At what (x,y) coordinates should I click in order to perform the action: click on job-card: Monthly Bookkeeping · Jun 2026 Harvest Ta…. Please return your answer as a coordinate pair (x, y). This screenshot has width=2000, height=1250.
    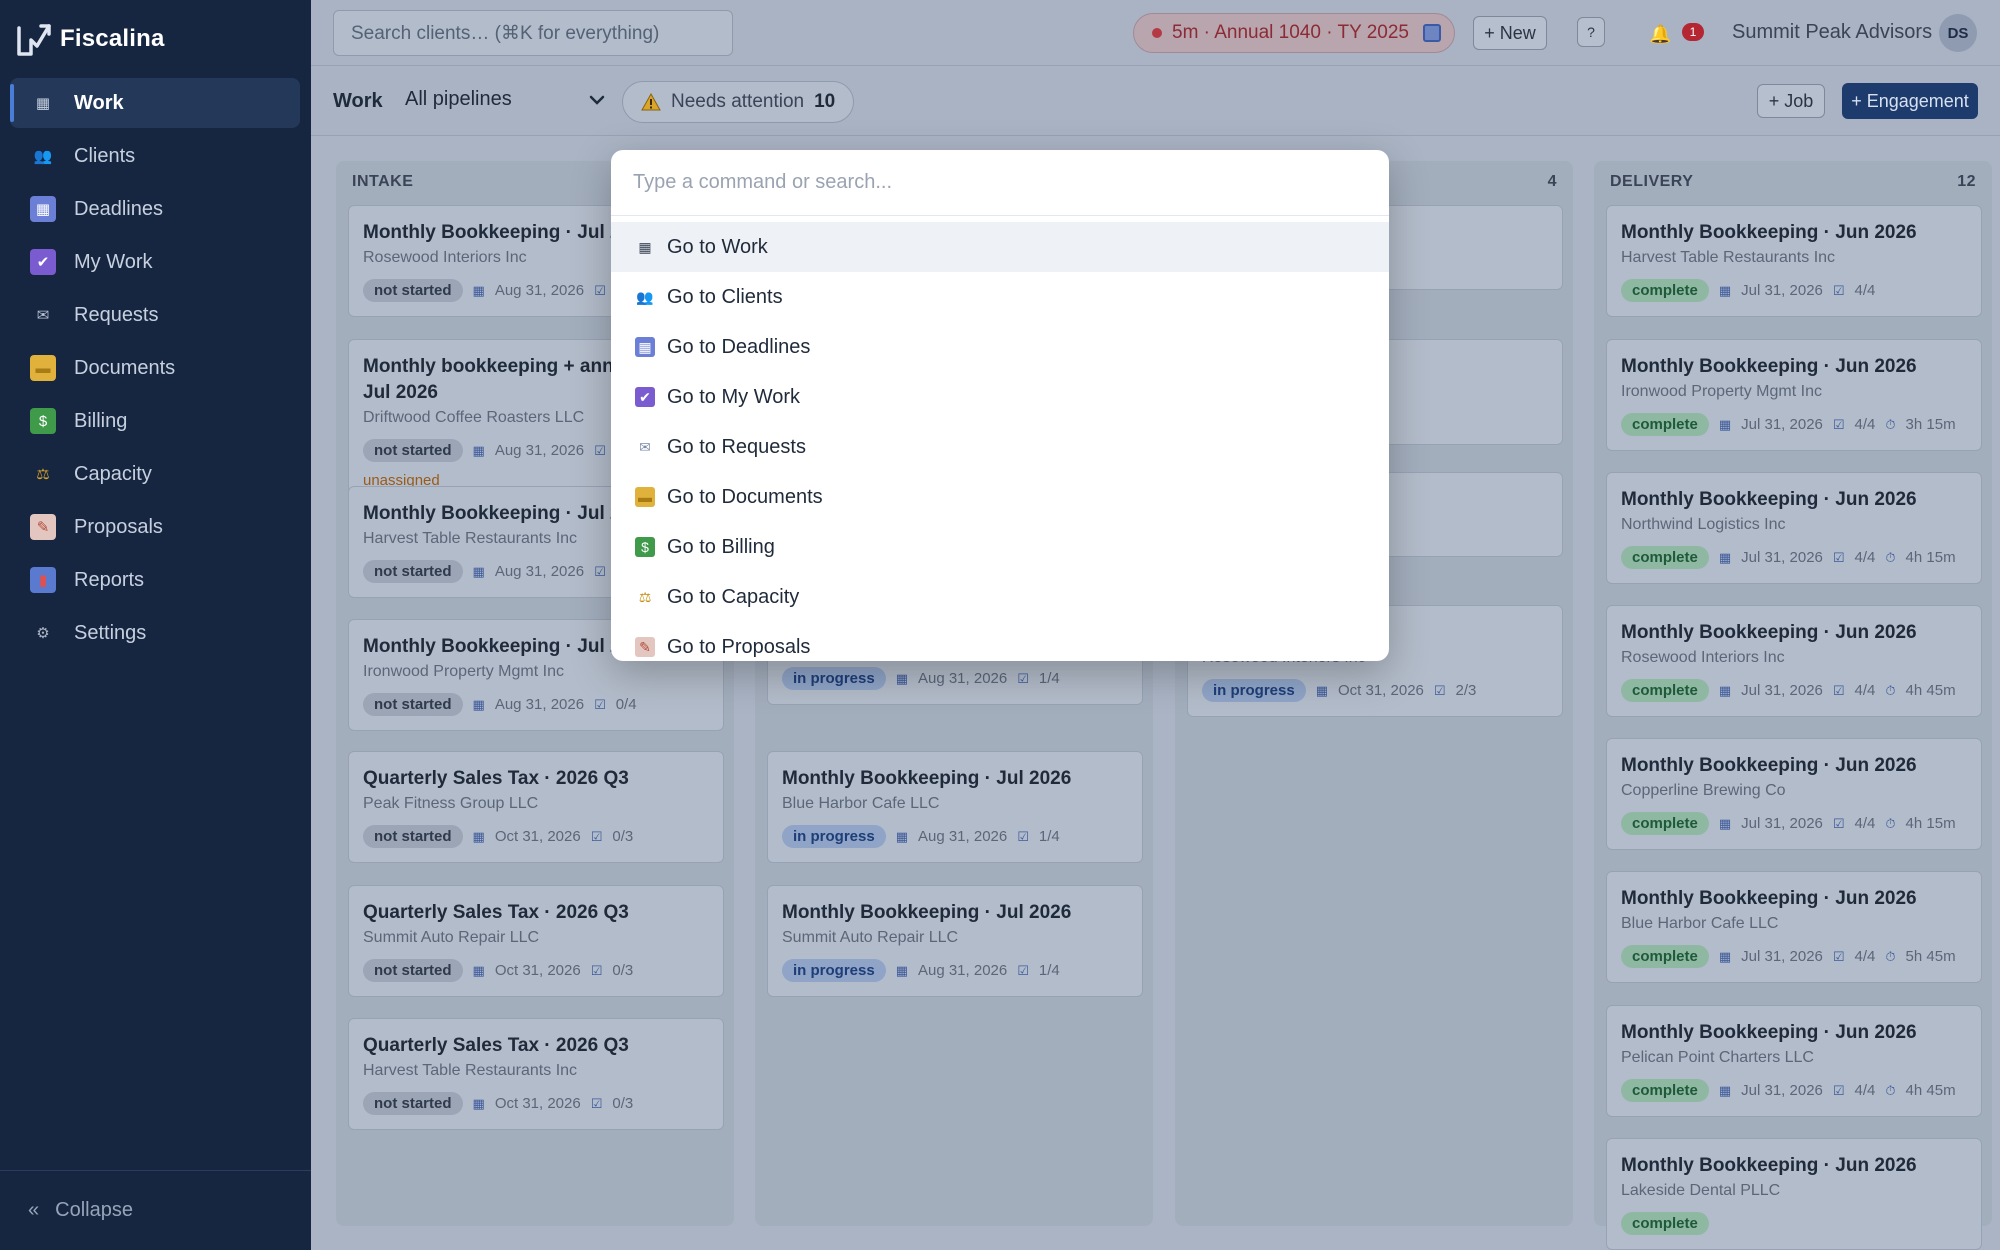
    Looking at the image, I should click on (1794, 261).